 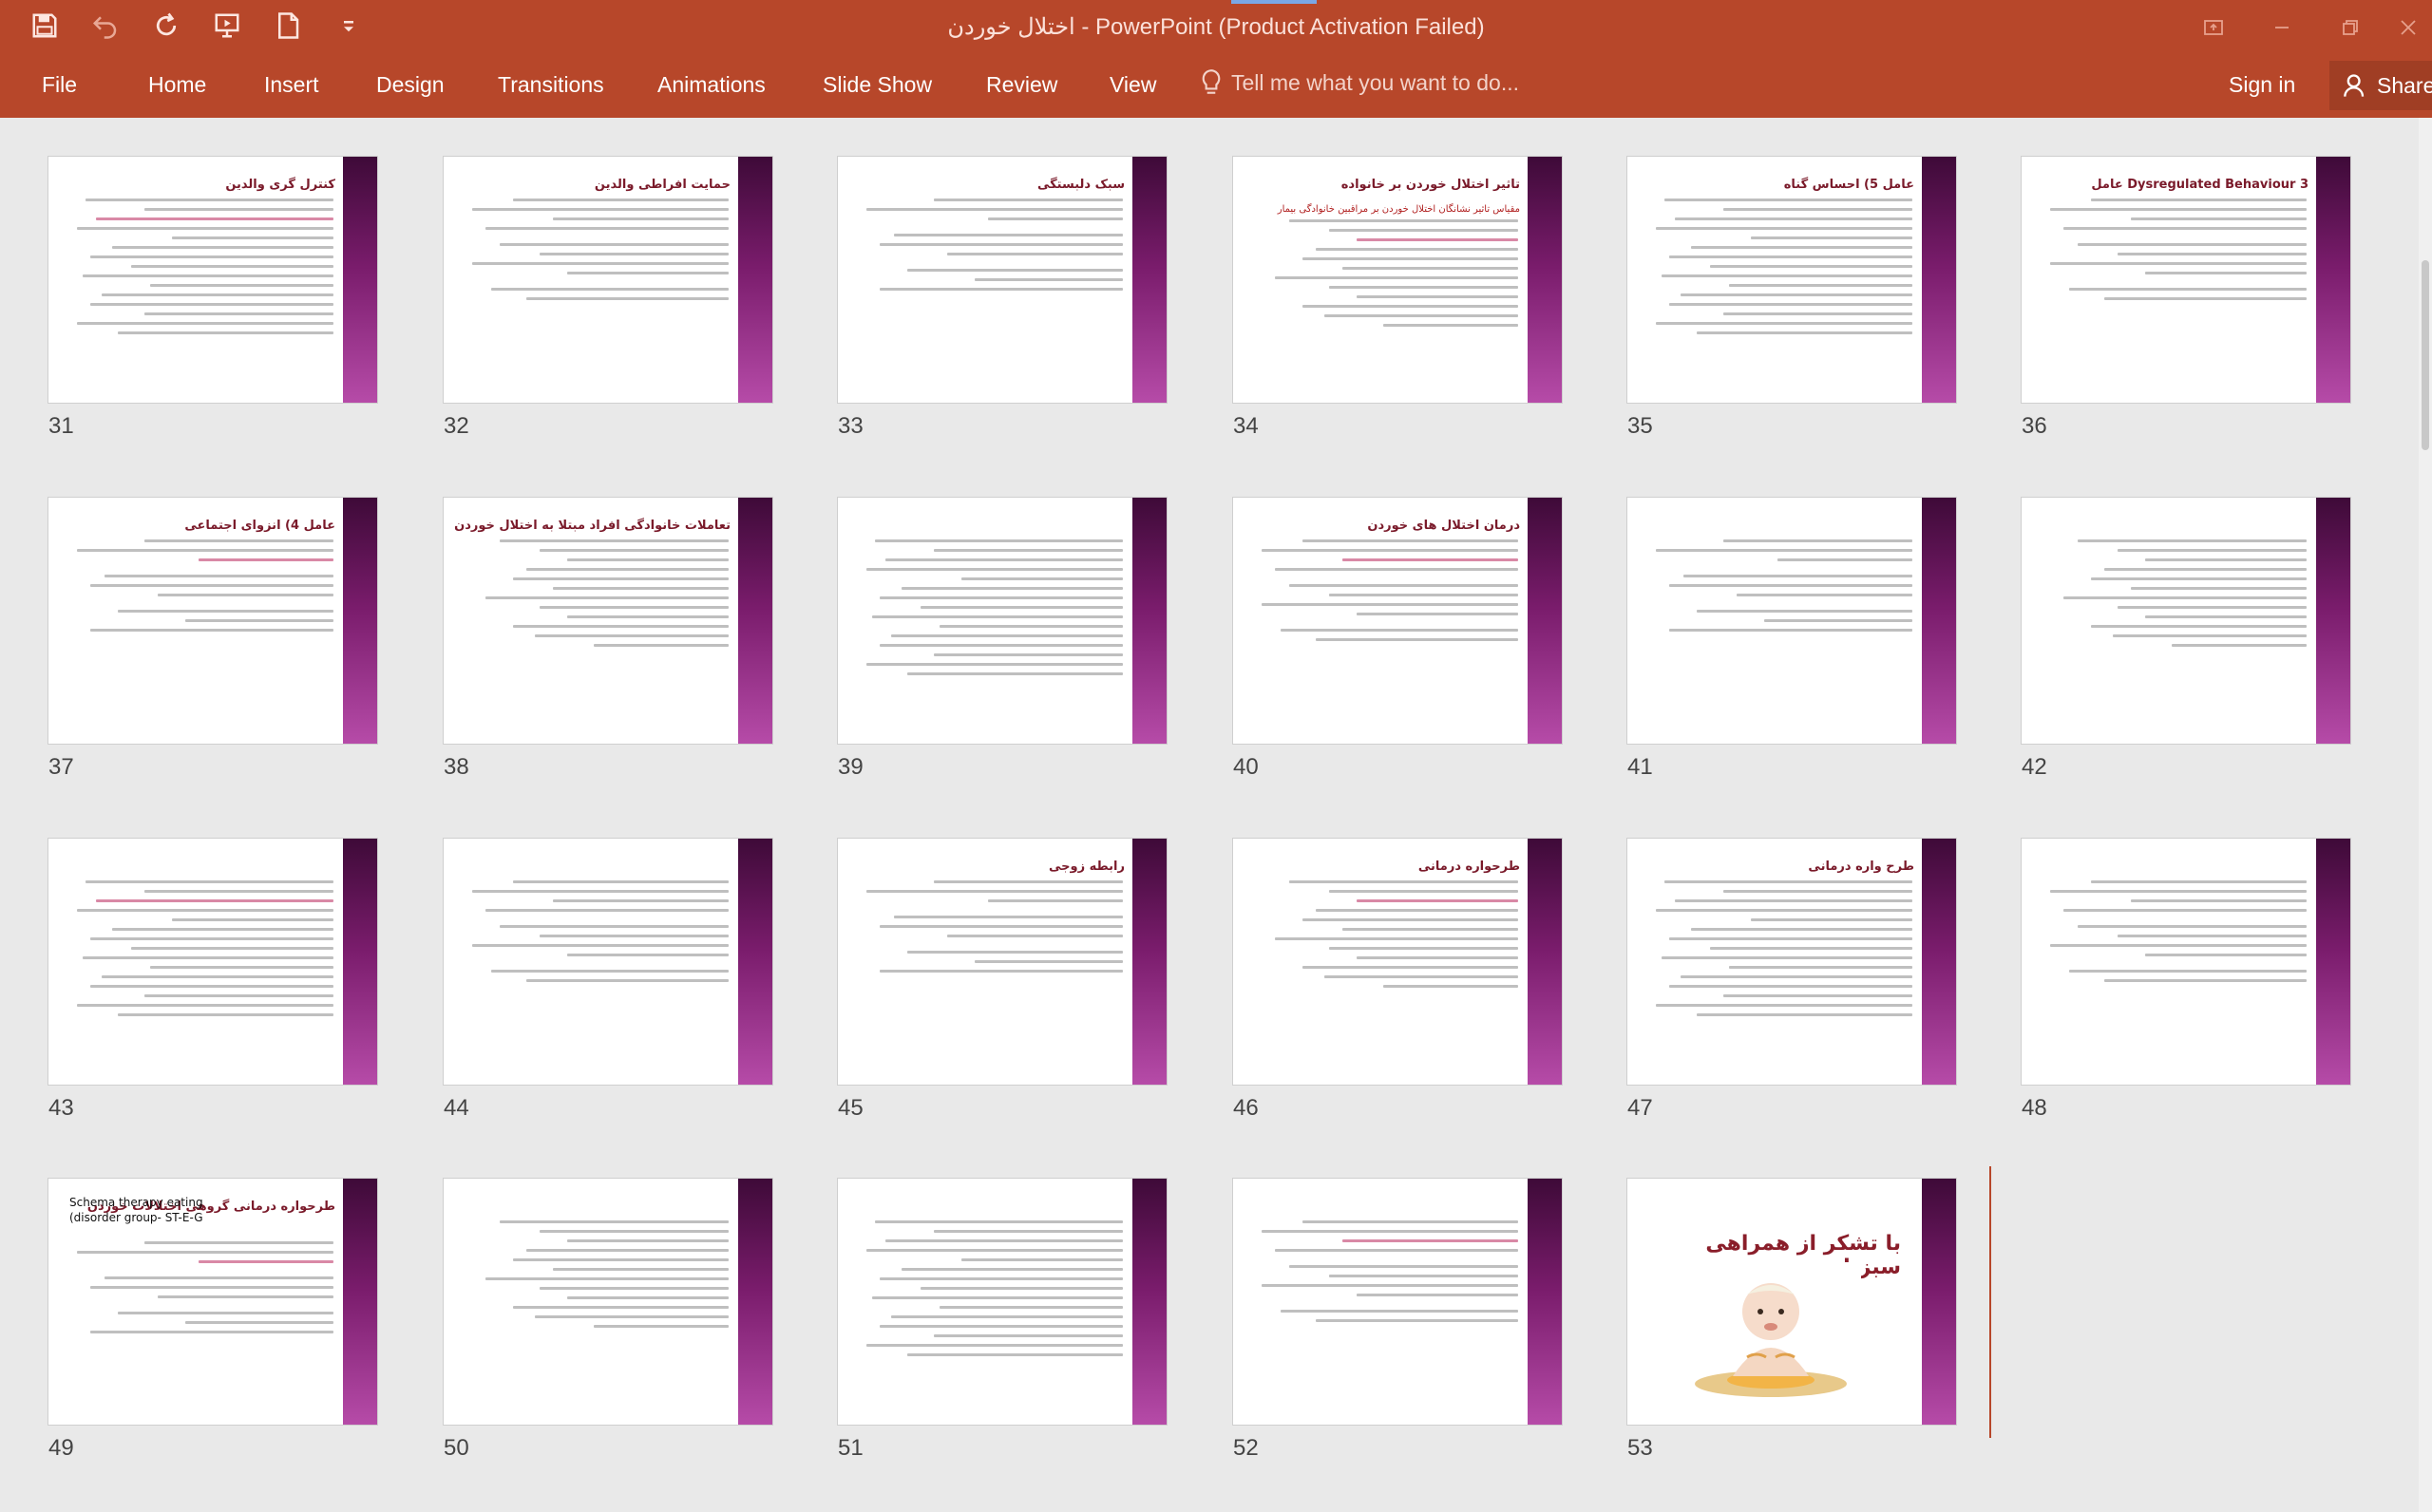 I want to click on slide-thumbnail: درمان اختلال های خوردن, so click(x=1397, y=621).